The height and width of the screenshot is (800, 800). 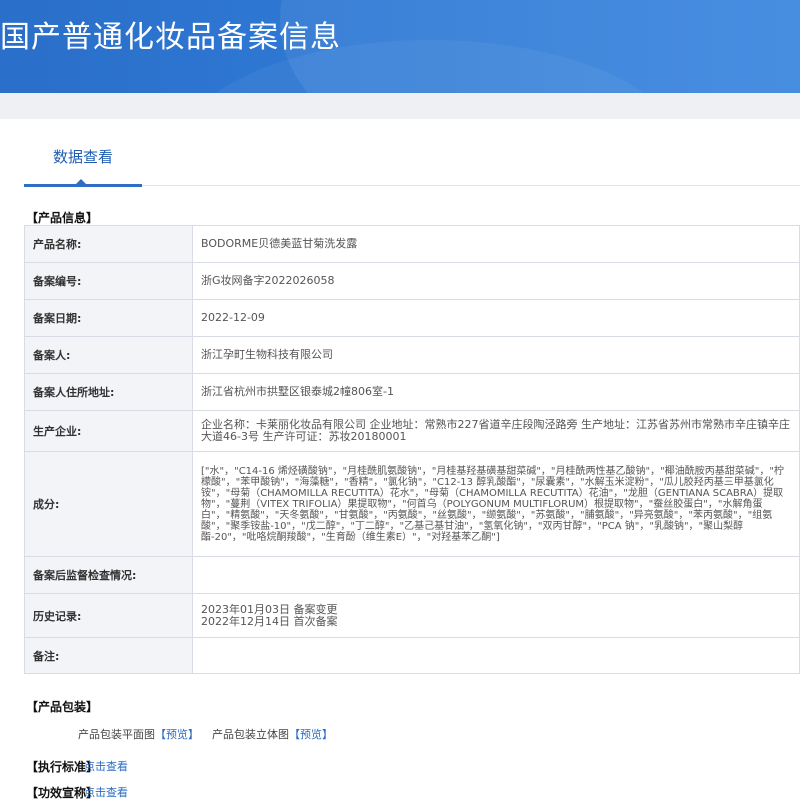 What do you see at coordinates (108, 431) in the screenshot?
I see `row-label: 生产企业:` at bounding box center [108, 431].